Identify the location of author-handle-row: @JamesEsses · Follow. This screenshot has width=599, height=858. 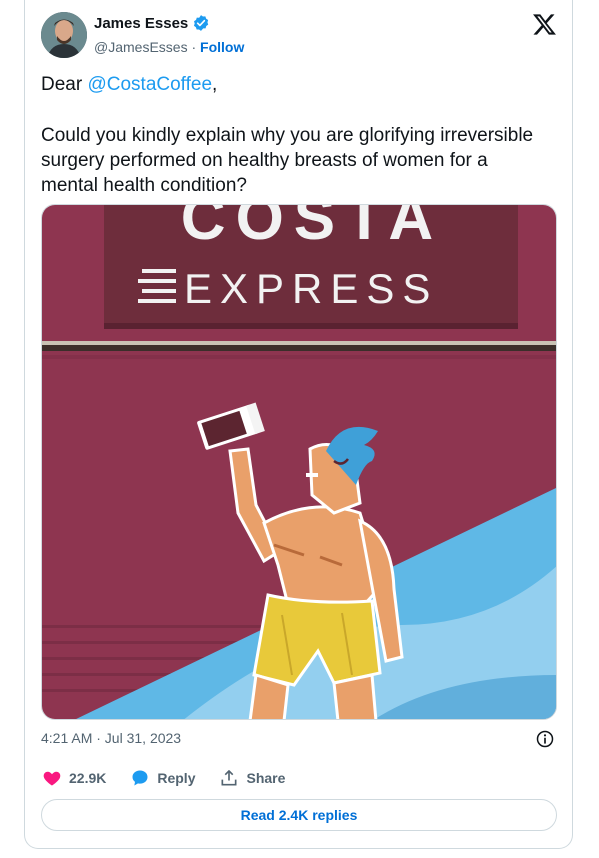
(169, 47).